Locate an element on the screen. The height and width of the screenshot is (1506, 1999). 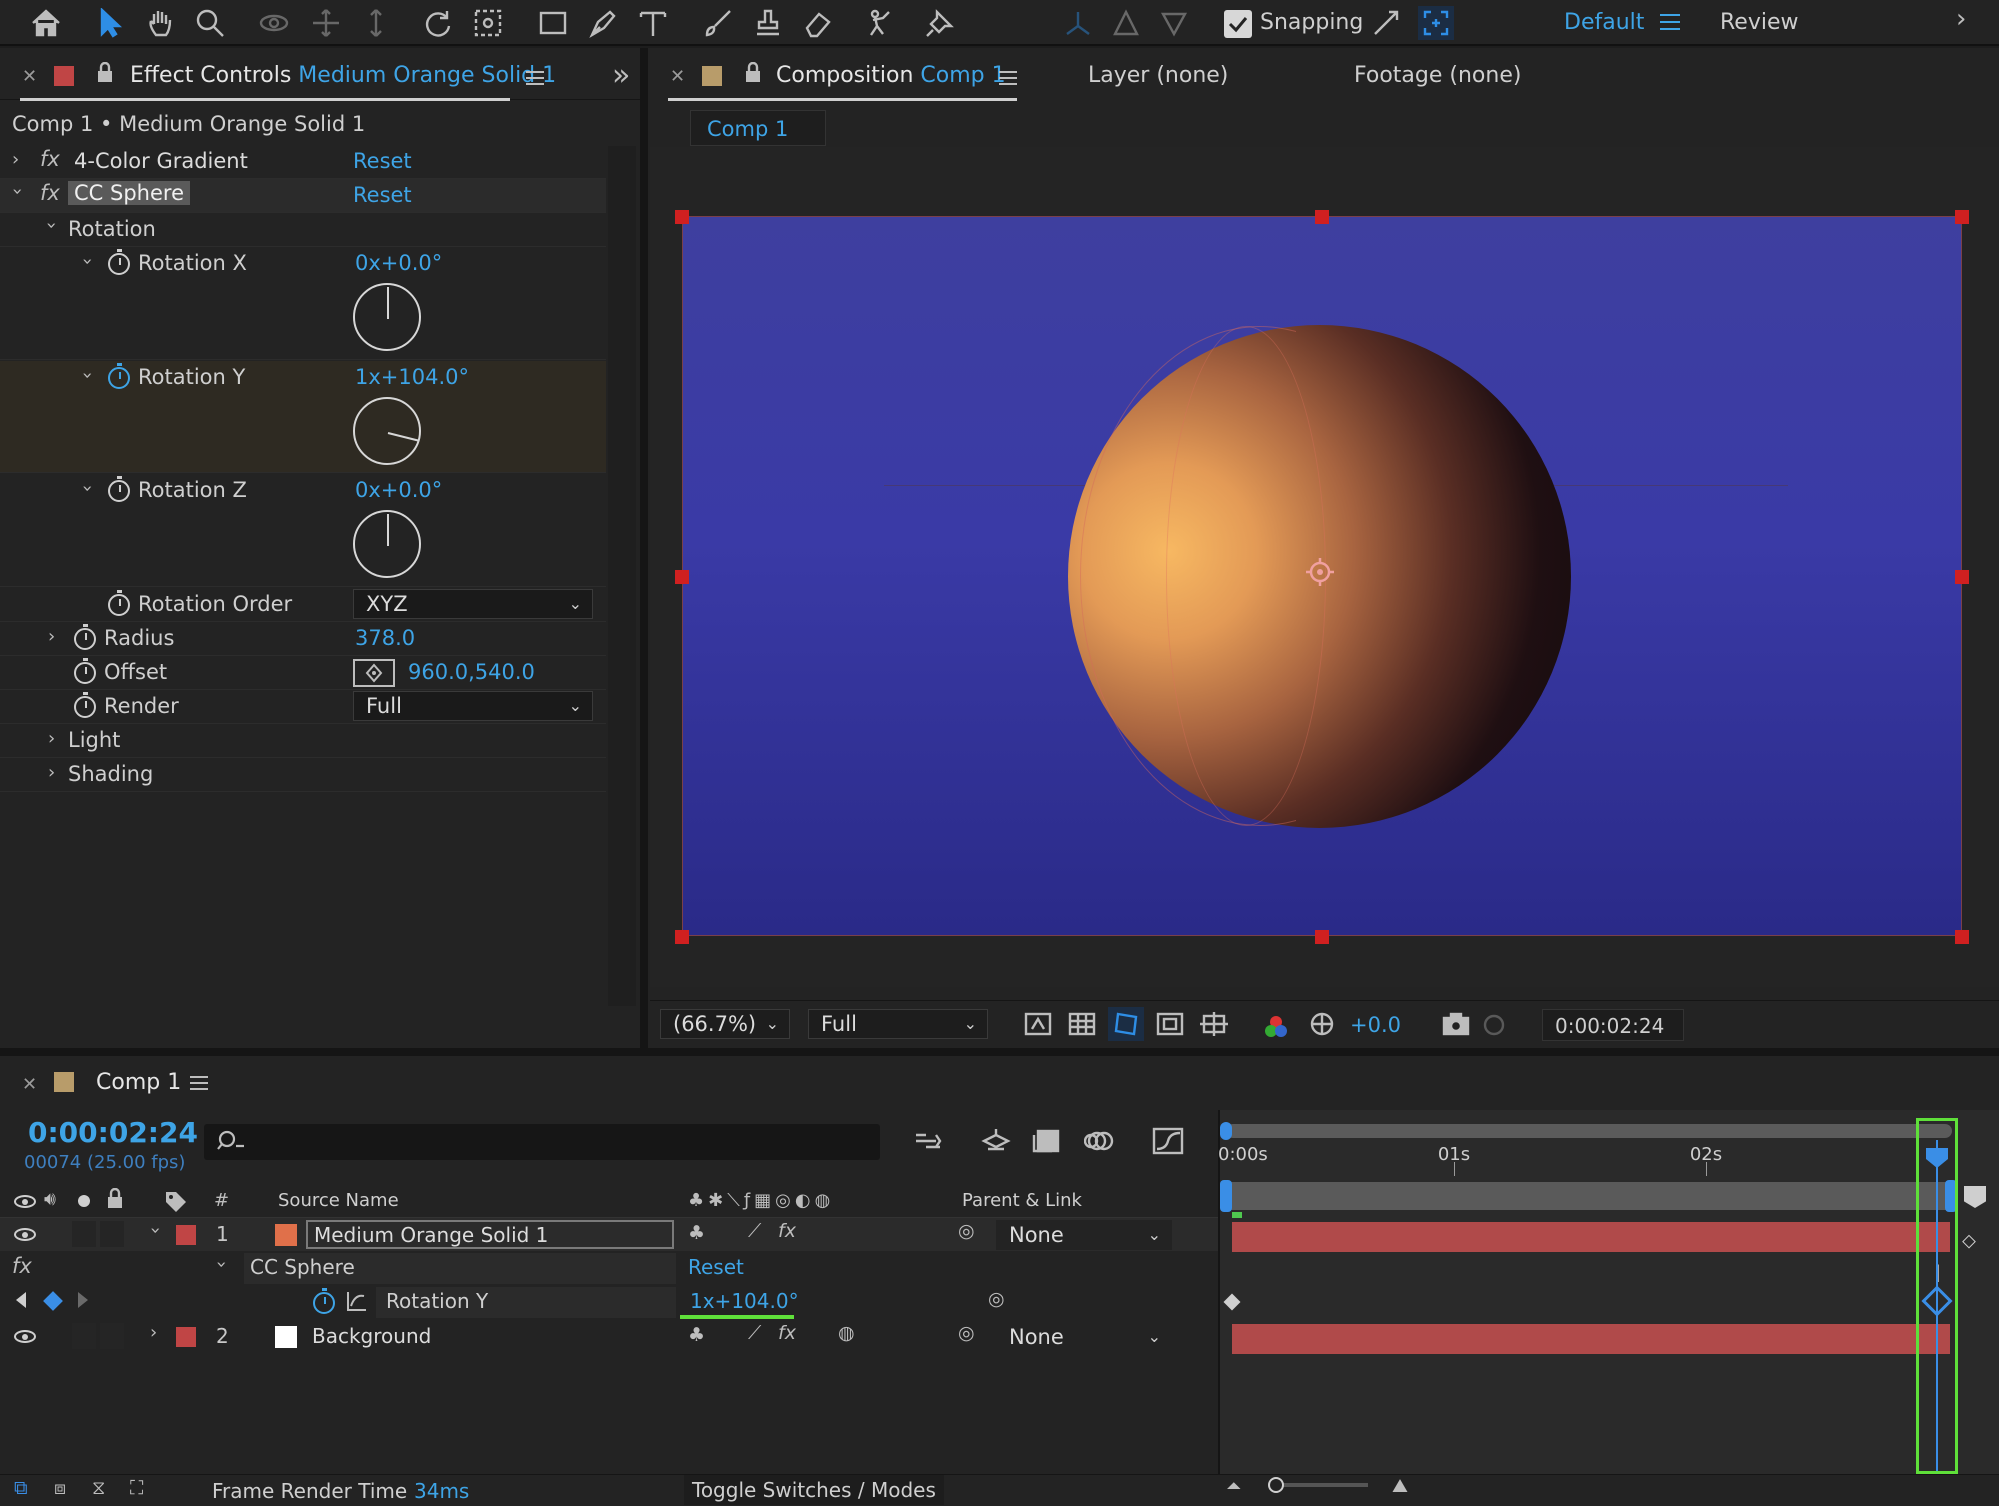
zoom-tool-icon is located at coordinates (210, 23).